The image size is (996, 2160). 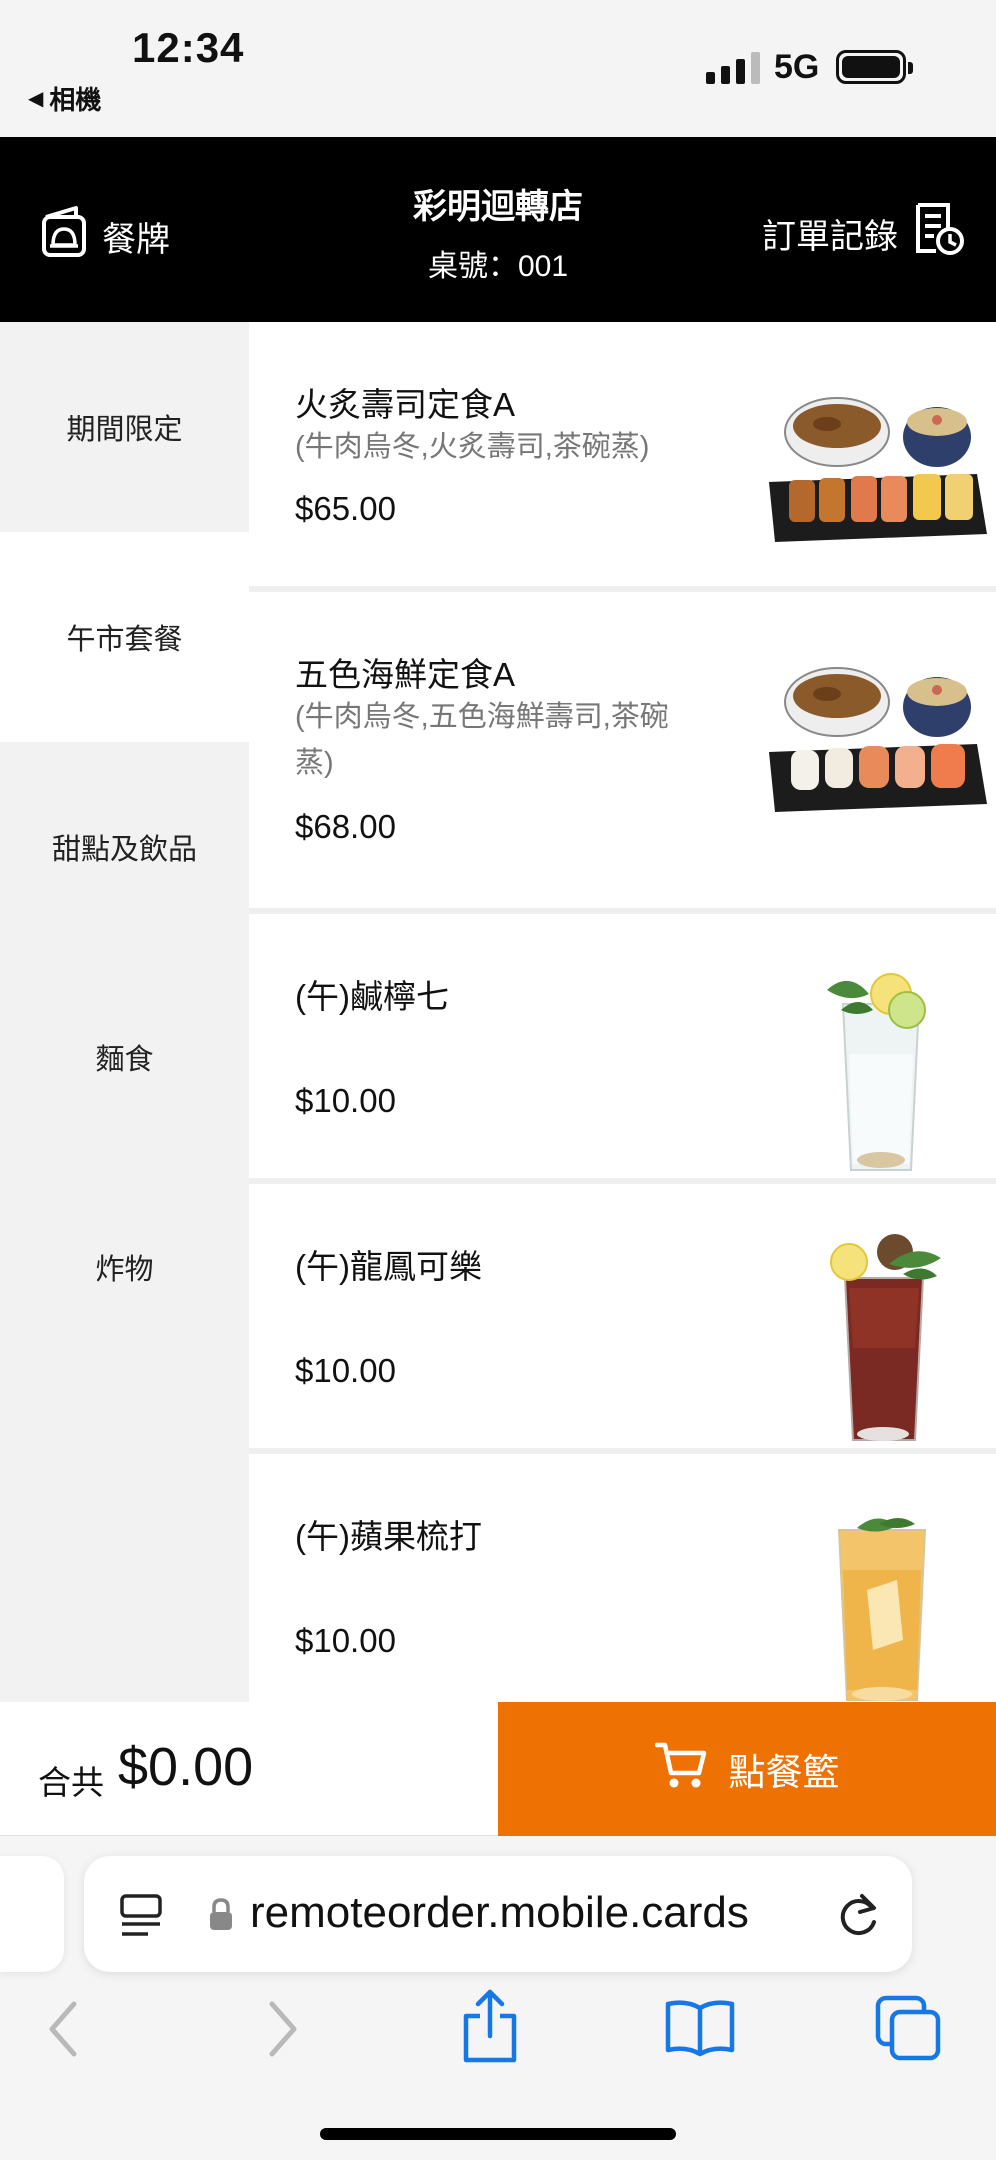 What do you see at coordinates (858, 1917) in the screenshot?
I see `reload-icon` at bounding box center [858, 1917].